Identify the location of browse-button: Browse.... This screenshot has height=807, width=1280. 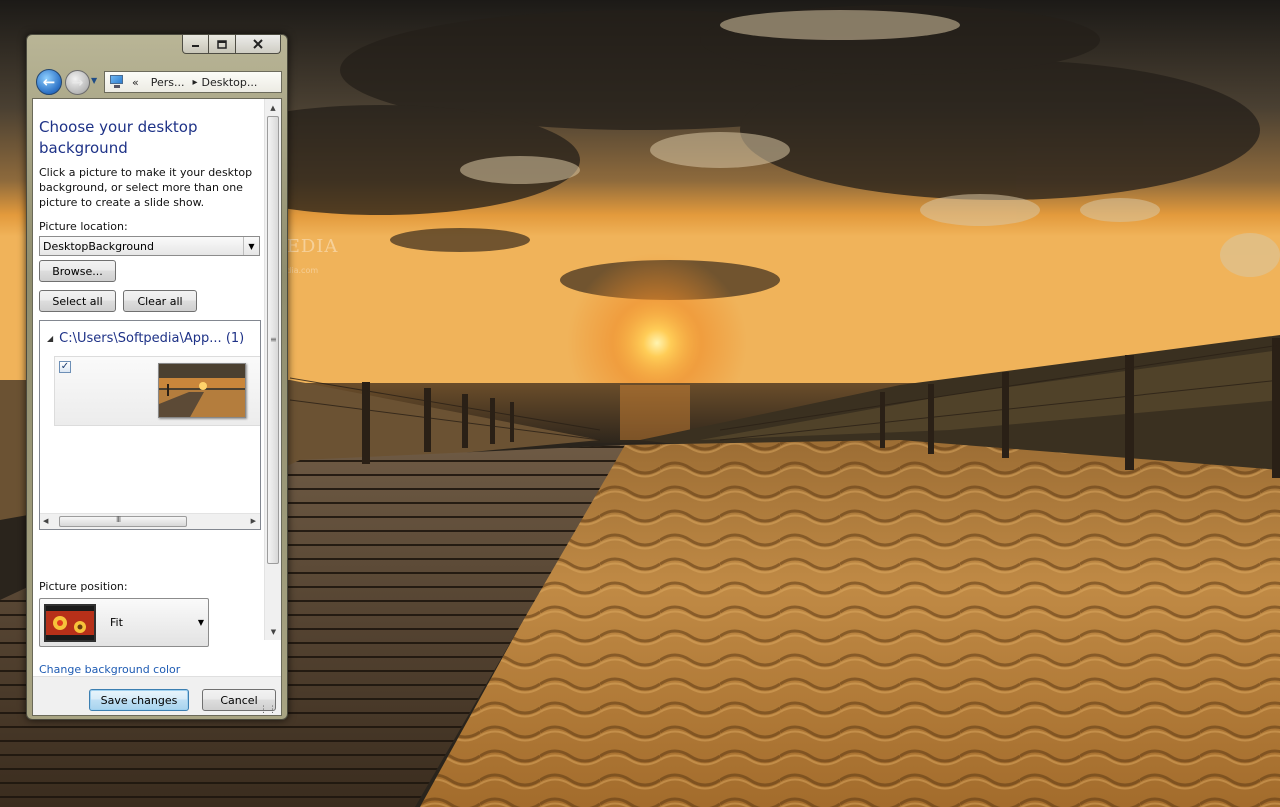
(77, 271).